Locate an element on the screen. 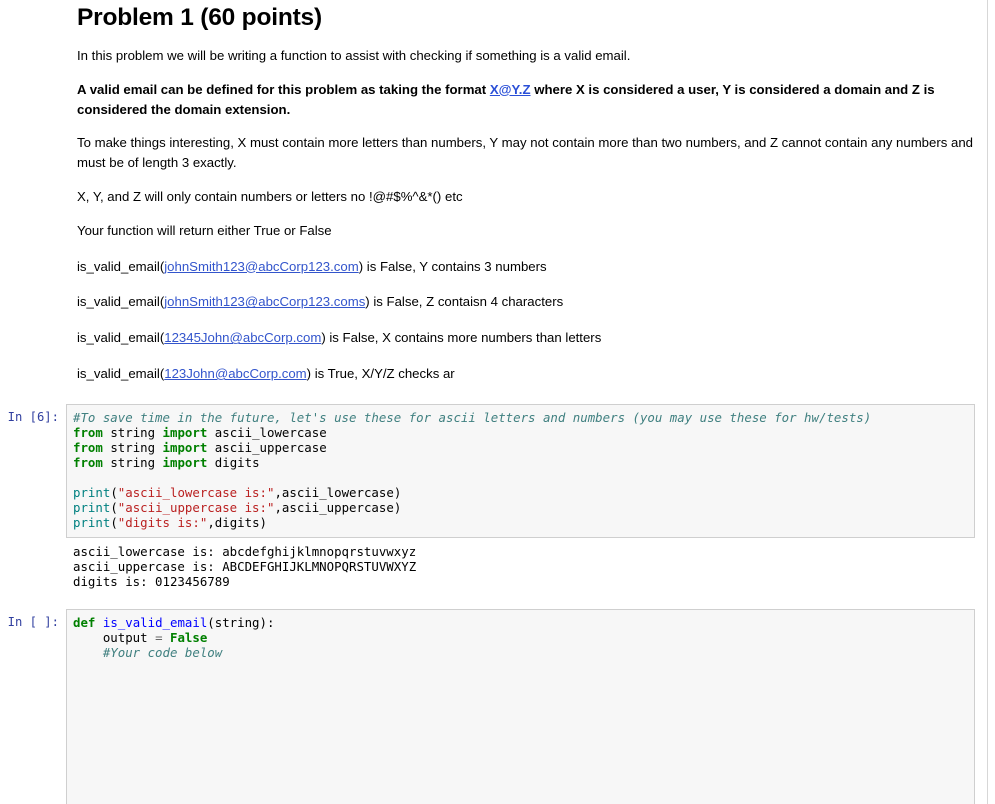  example-suffix: ) is False, Z contaisn 4 characters is located at coordinates (464, 302).